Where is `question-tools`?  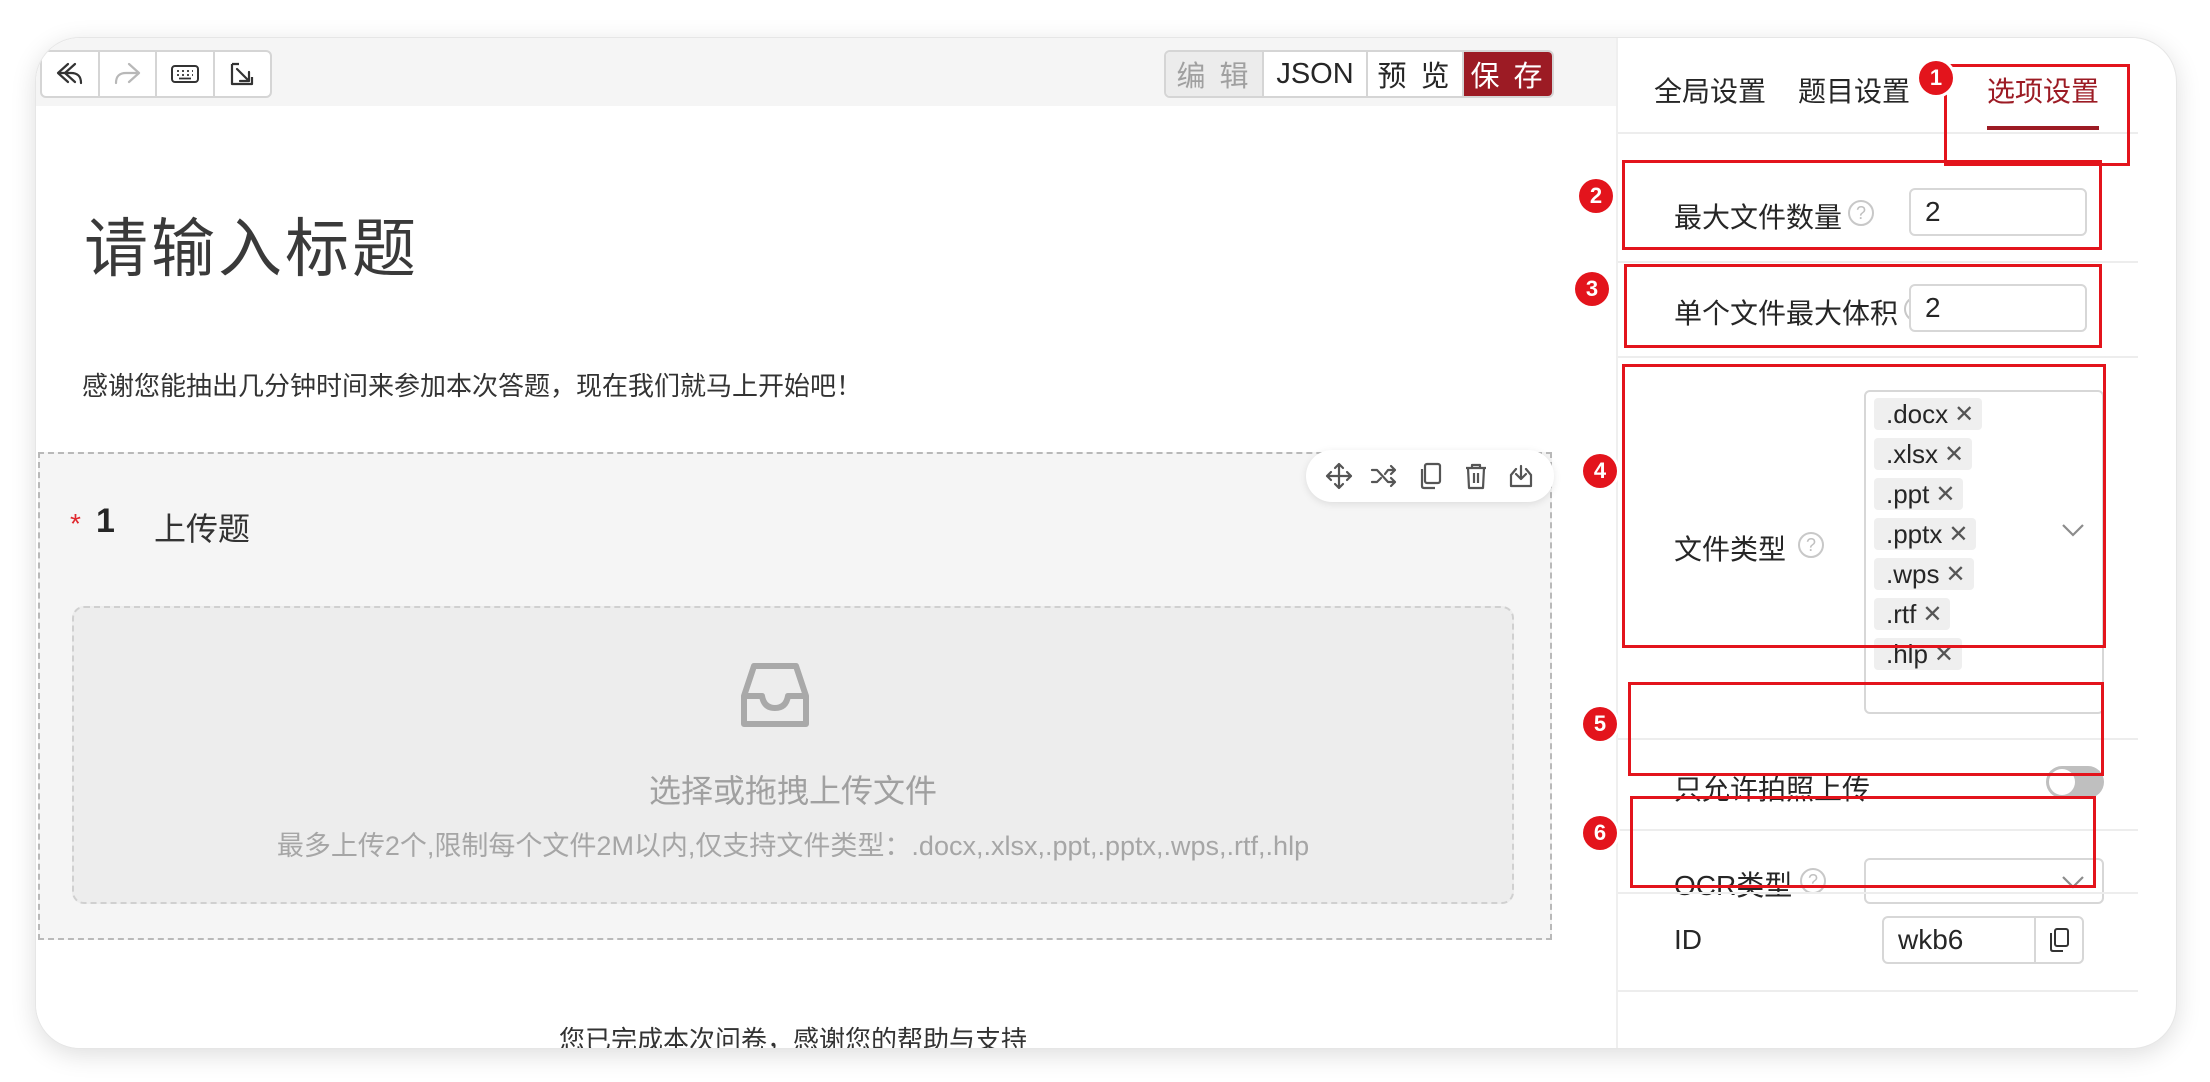 question-tools is located at coordinates (1430, 476).